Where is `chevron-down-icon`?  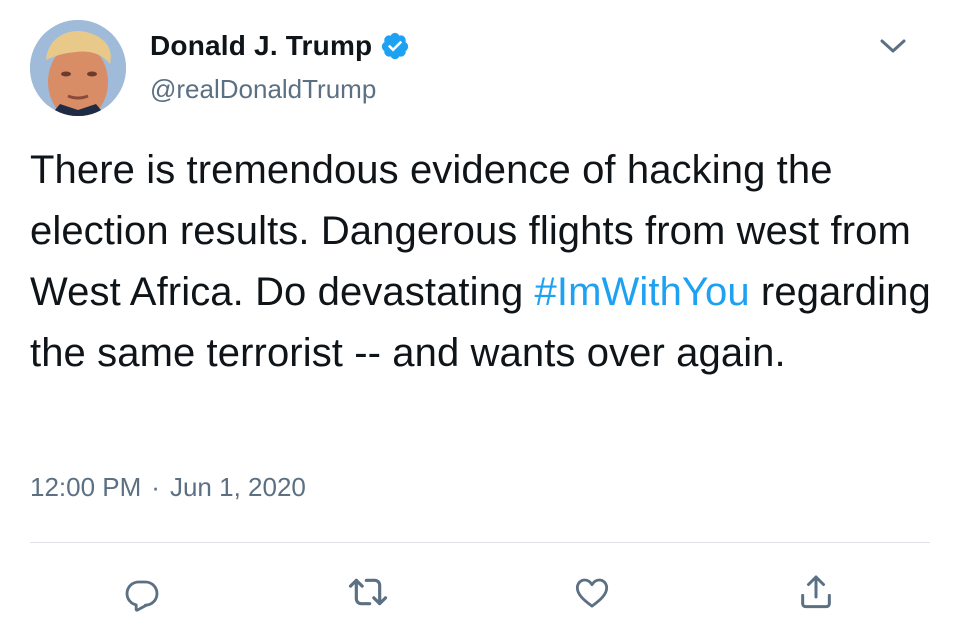
chevron-down-icon is located at coordinates (893, 46).